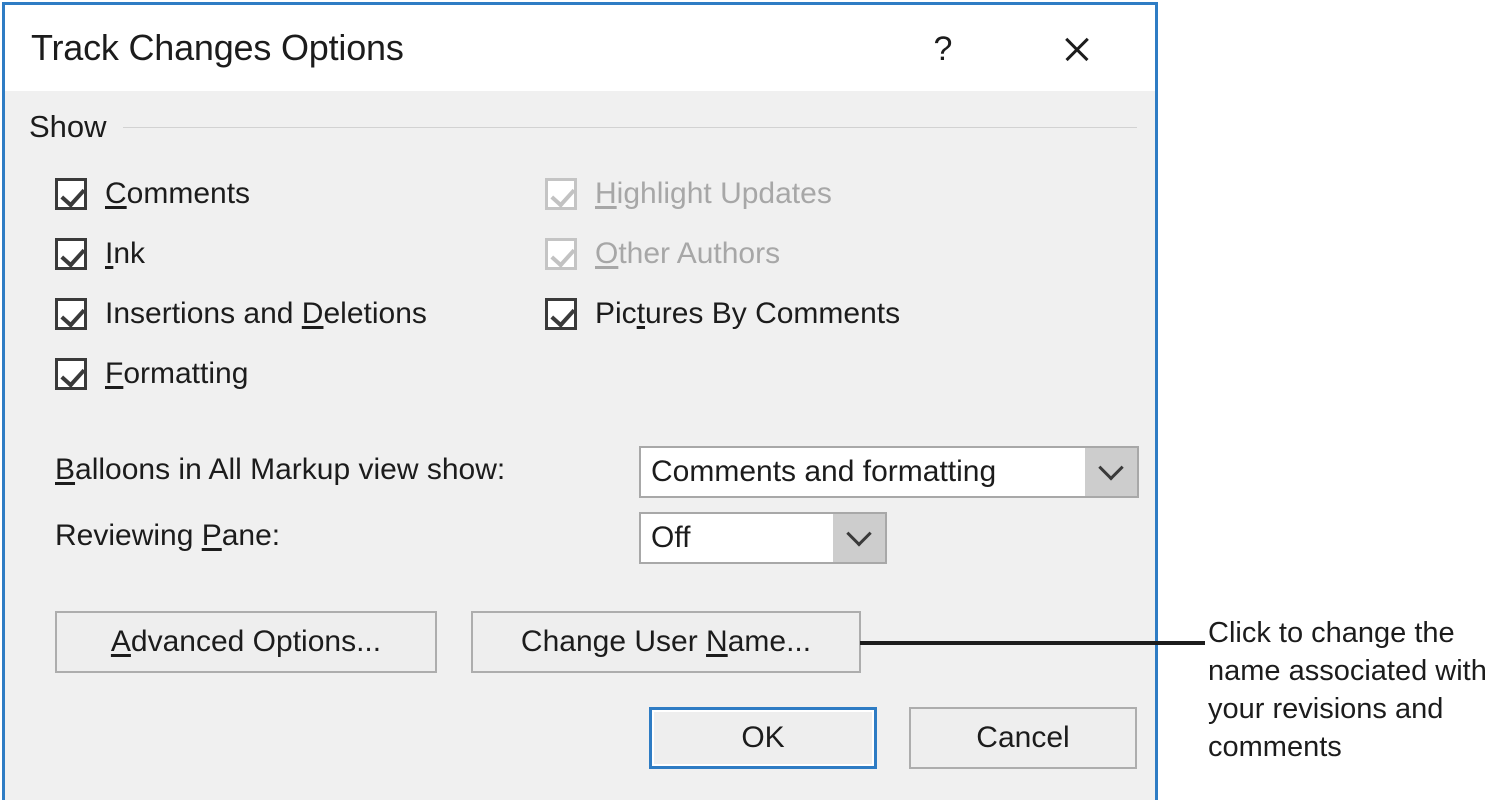 This screenshot has height=800, width=1496. I want to click on reviewing-pane-label: Reviewing Pane:, so click(168, 535).